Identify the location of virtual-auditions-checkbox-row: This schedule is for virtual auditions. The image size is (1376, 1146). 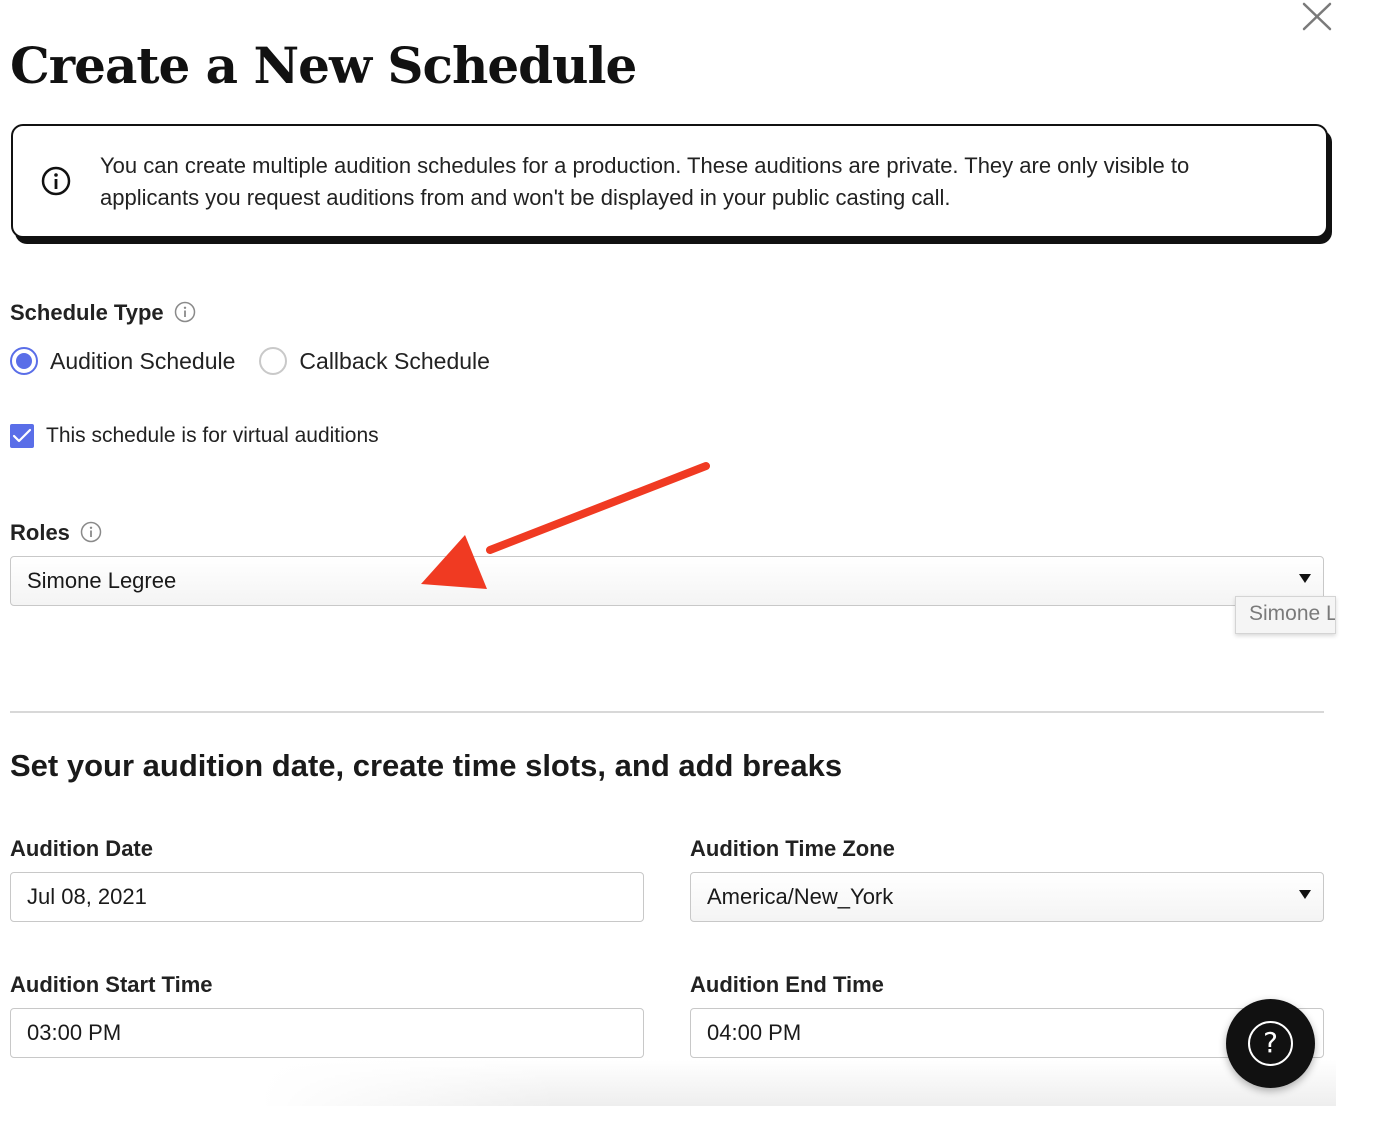
(194, 436).